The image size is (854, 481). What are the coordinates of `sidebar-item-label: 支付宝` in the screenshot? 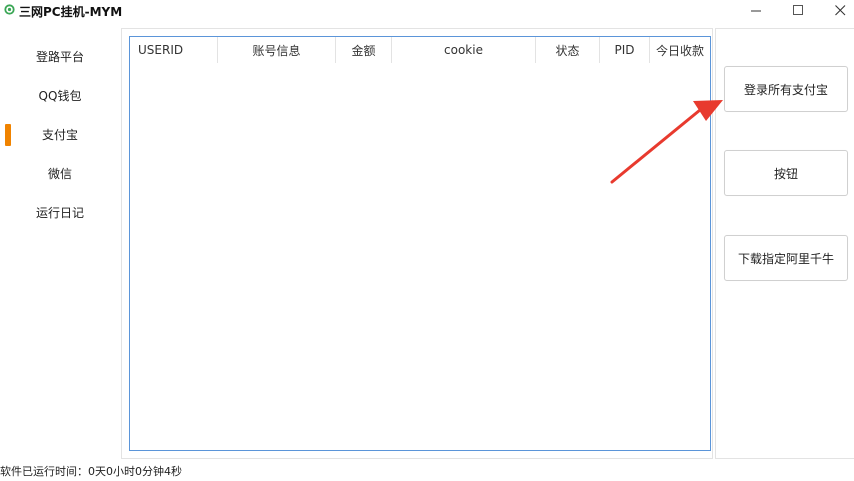 It's located at (59, 134).